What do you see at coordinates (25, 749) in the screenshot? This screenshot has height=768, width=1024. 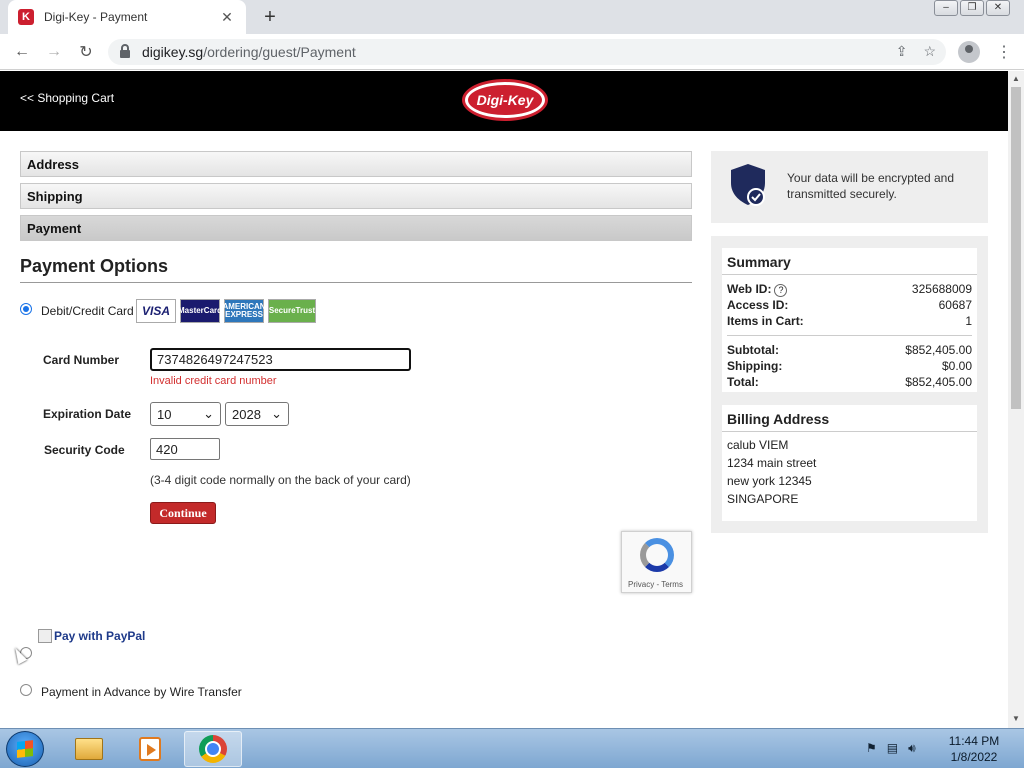 I see `start-button` at bounding box center [25, 749].